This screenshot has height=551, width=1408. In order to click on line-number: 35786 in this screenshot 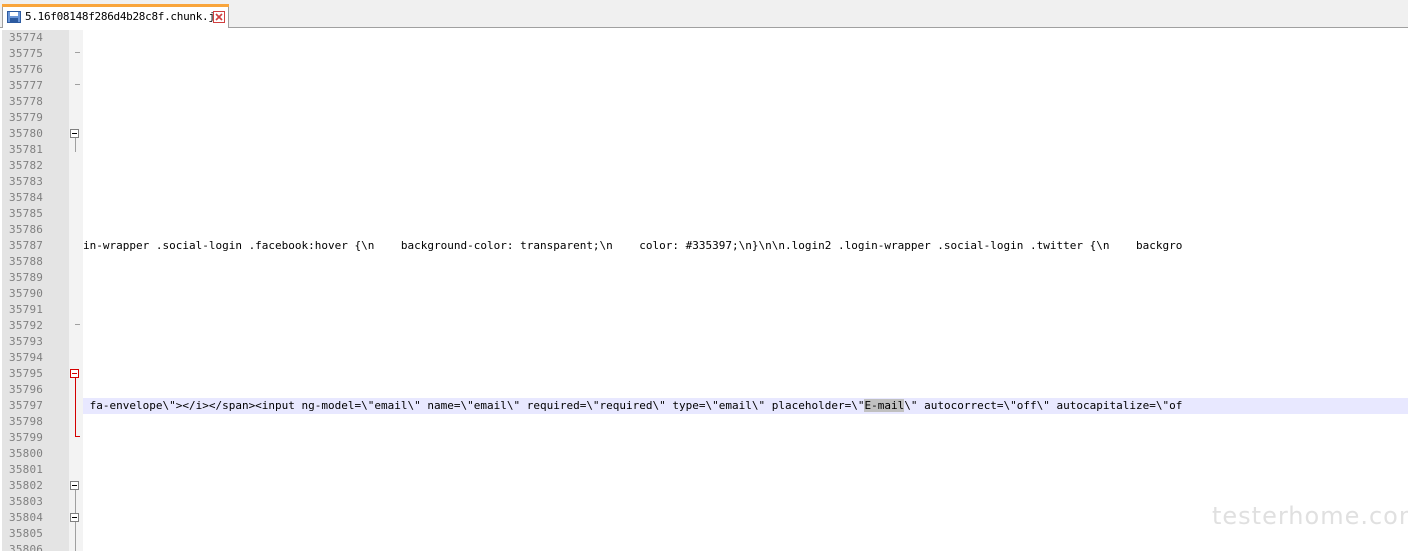, I will do `click(26, 229)`.